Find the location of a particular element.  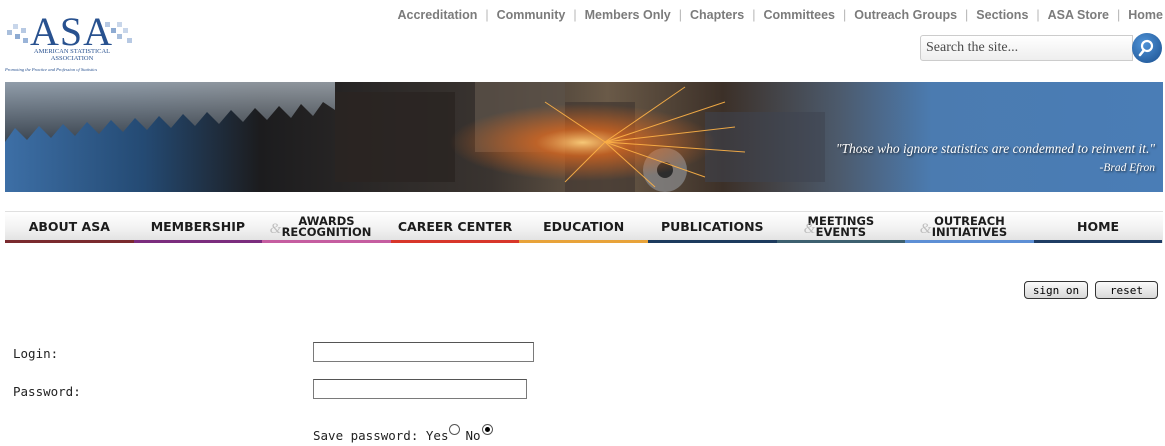

nav-outreach-initiatives: OUTREACH & INITIATIVES is located at coordinates (969, 227).